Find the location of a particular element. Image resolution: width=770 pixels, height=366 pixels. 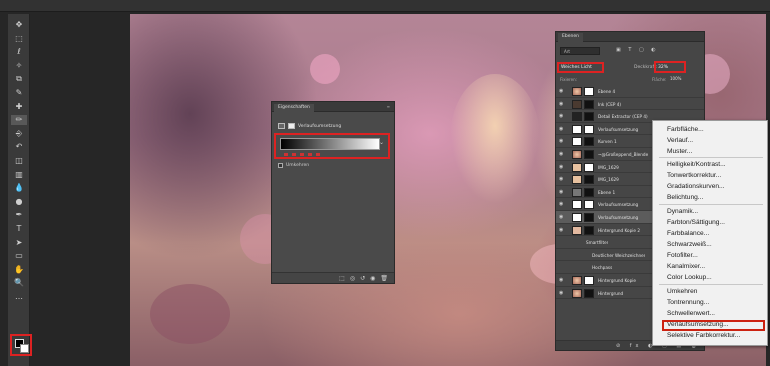

shape-icon: ▭ is located at coordinates (19, 256).